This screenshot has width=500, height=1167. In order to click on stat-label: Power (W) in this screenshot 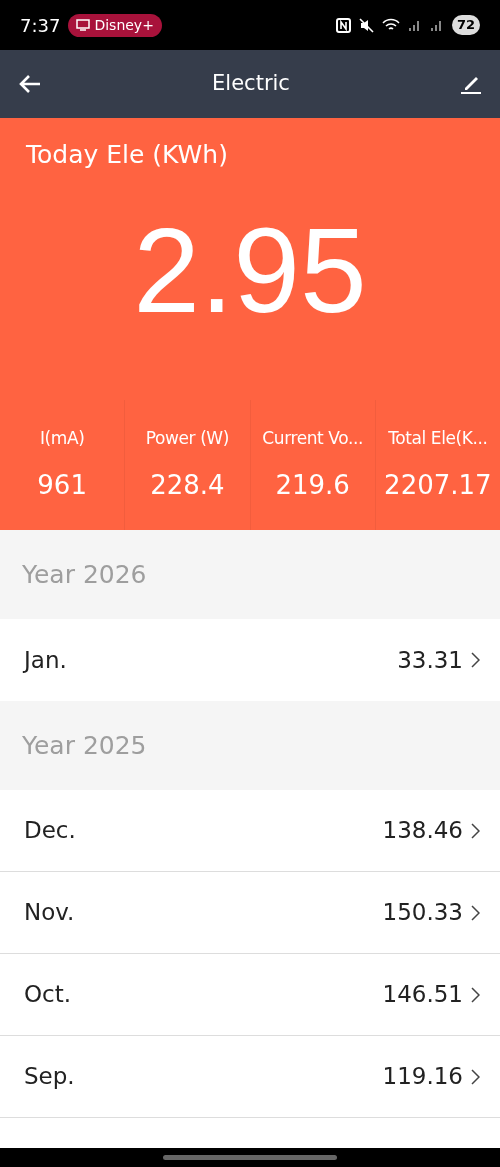, I will do `click(187, 438)`.